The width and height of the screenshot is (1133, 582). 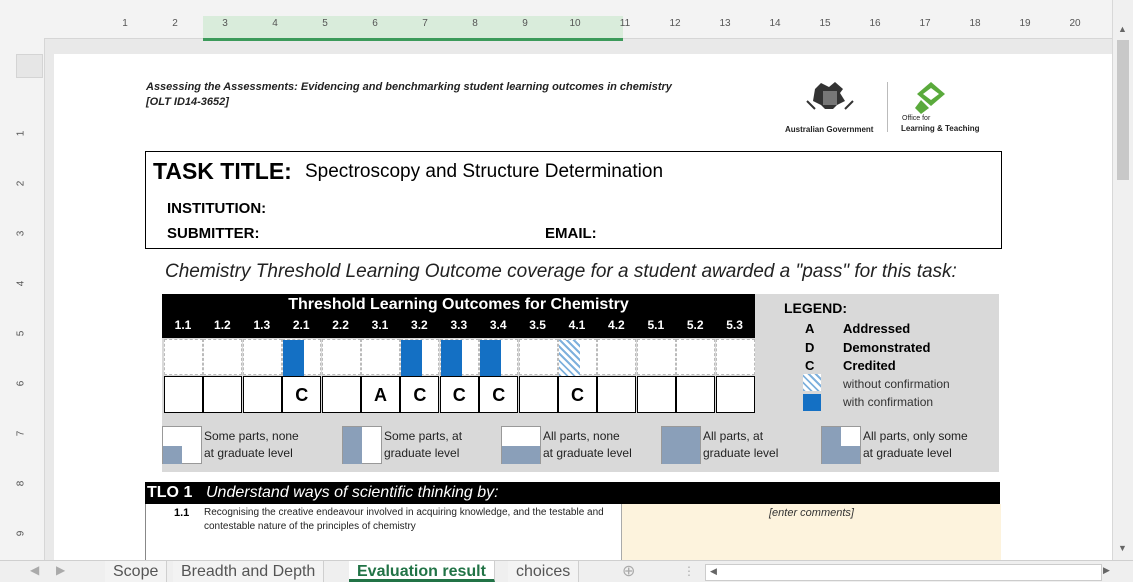 What do you see at coordinates (841, 445) in the screenshot?
I see `key-swatch-all-some` at bounding box center [841, 445].